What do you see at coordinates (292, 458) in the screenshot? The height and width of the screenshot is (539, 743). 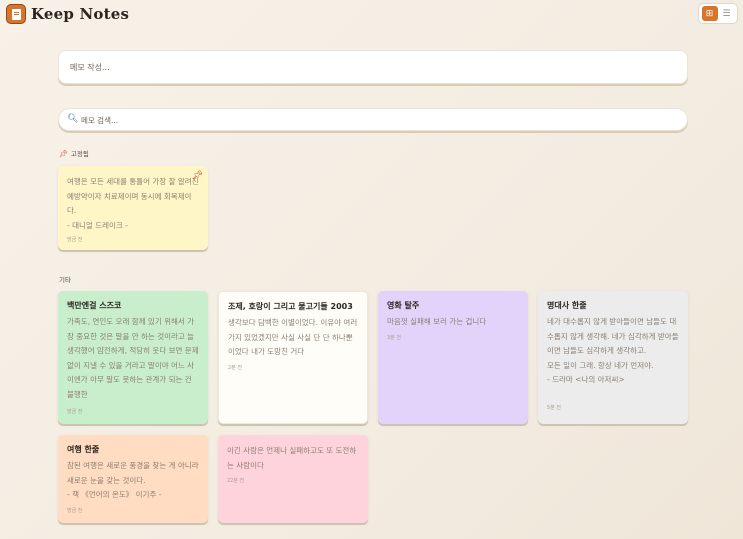 I see `note-content: 이긴 사람은 언제나 실패하고도 또 도전하는 사람이다` at bounding box center [292, 458].